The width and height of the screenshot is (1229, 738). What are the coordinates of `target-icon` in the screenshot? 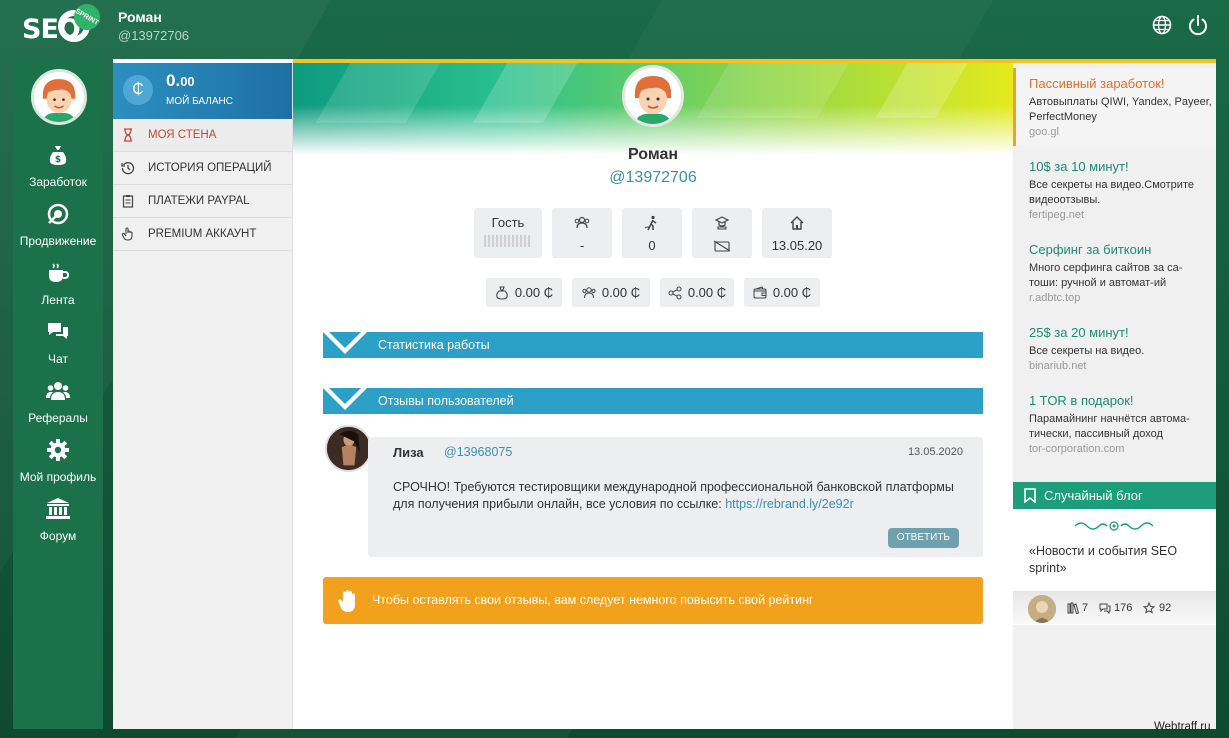 It's located at (58, 214).